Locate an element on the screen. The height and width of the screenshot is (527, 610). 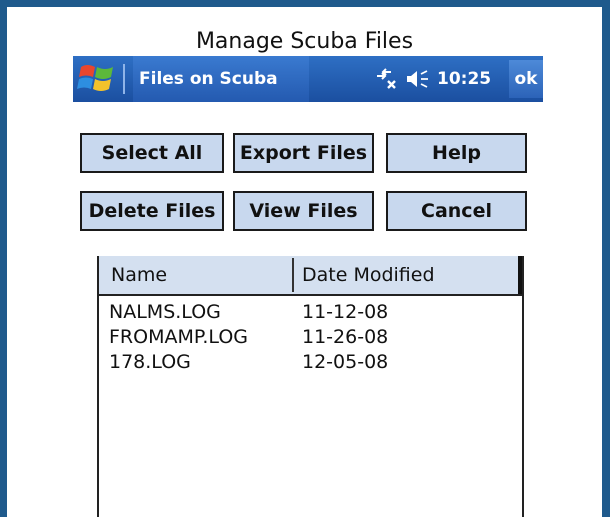
page-caption: Manage Scuba Files is located at coordinates (304, 41).